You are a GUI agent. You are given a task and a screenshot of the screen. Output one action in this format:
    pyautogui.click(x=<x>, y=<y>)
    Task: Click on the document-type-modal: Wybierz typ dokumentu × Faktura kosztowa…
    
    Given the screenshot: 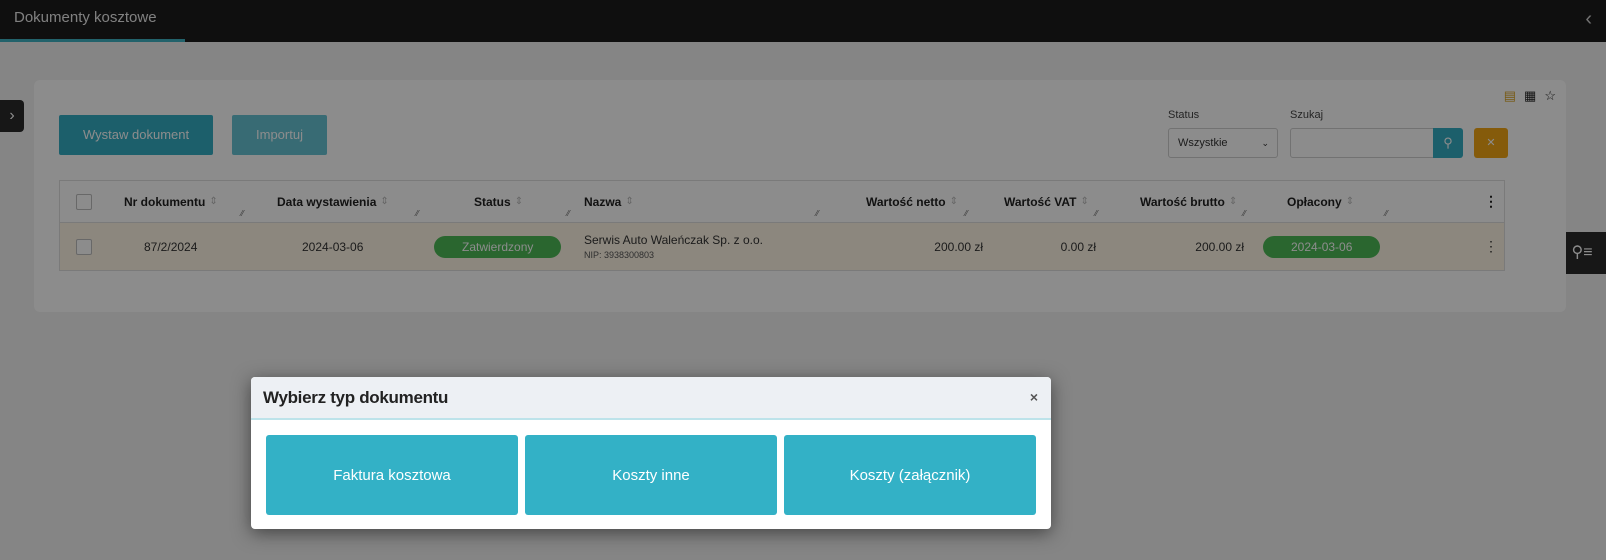 What is the action you would take?
    pyautogui.click(x=651, y=453)
    